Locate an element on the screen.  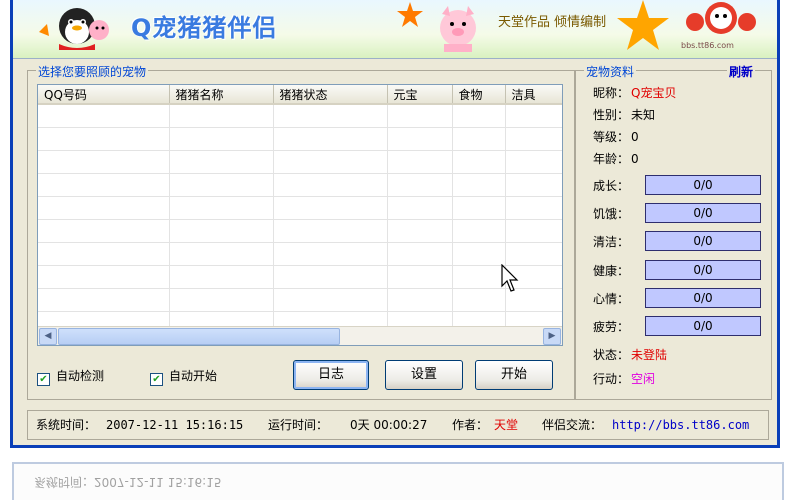
mouse-cursor-icon is located at coordinates (510, 278).